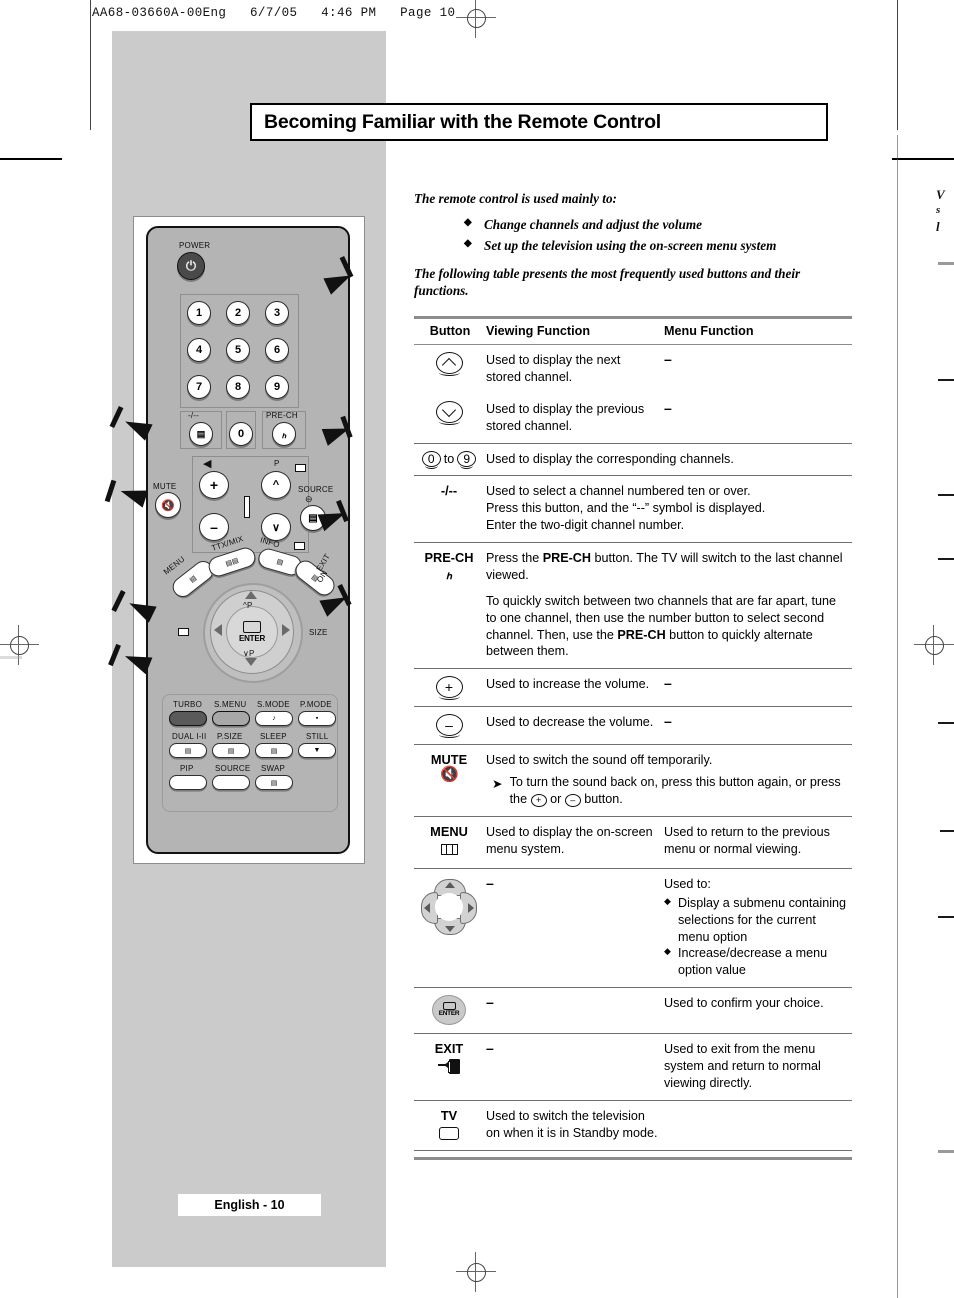  Describe the element at coordinates (898, 65) in the screenshot. I see `page-rule-right` at that location.